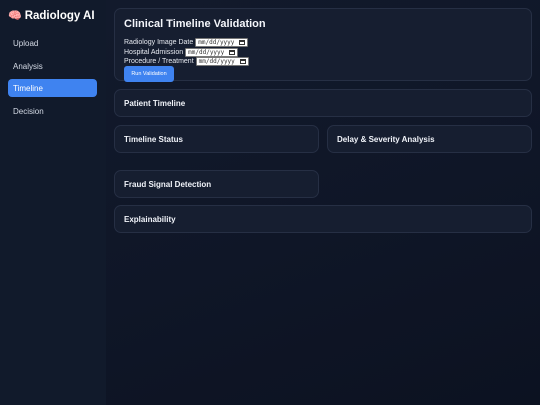 The image size is (540, 405). Describe the element at coordinates (195, 24) in the screenshot. I see `page-title: Clinical Timeline Validation` at that location.